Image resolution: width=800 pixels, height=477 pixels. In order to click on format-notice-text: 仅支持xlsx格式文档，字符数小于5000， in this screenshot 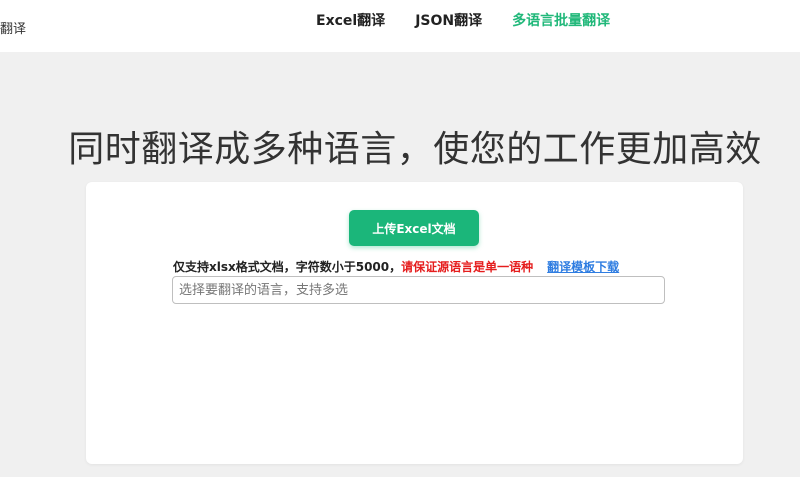, I will do `click(287, 267)`.